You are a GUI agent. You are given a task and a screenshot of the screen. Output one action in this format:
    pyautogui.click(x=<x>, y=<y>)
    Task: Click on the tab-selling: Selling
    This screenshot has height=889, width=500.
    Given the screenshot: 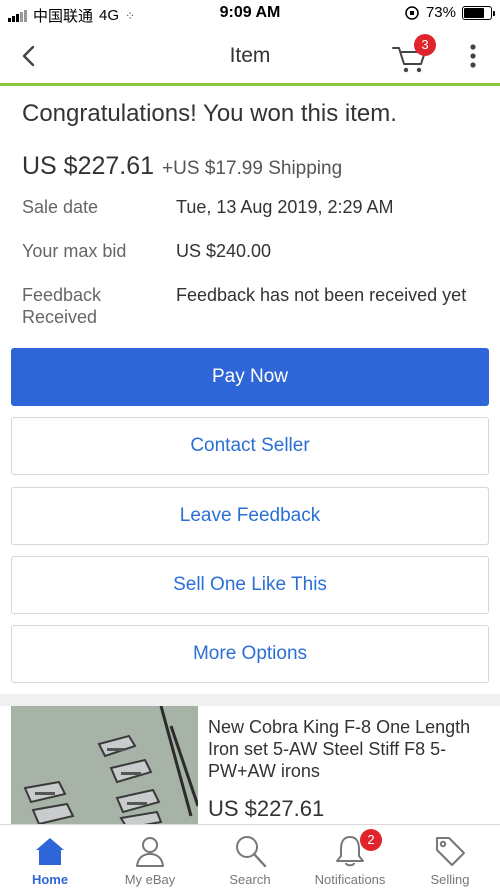 What is the action you would take?
    pyautogui.click(x=450, y=857)
    